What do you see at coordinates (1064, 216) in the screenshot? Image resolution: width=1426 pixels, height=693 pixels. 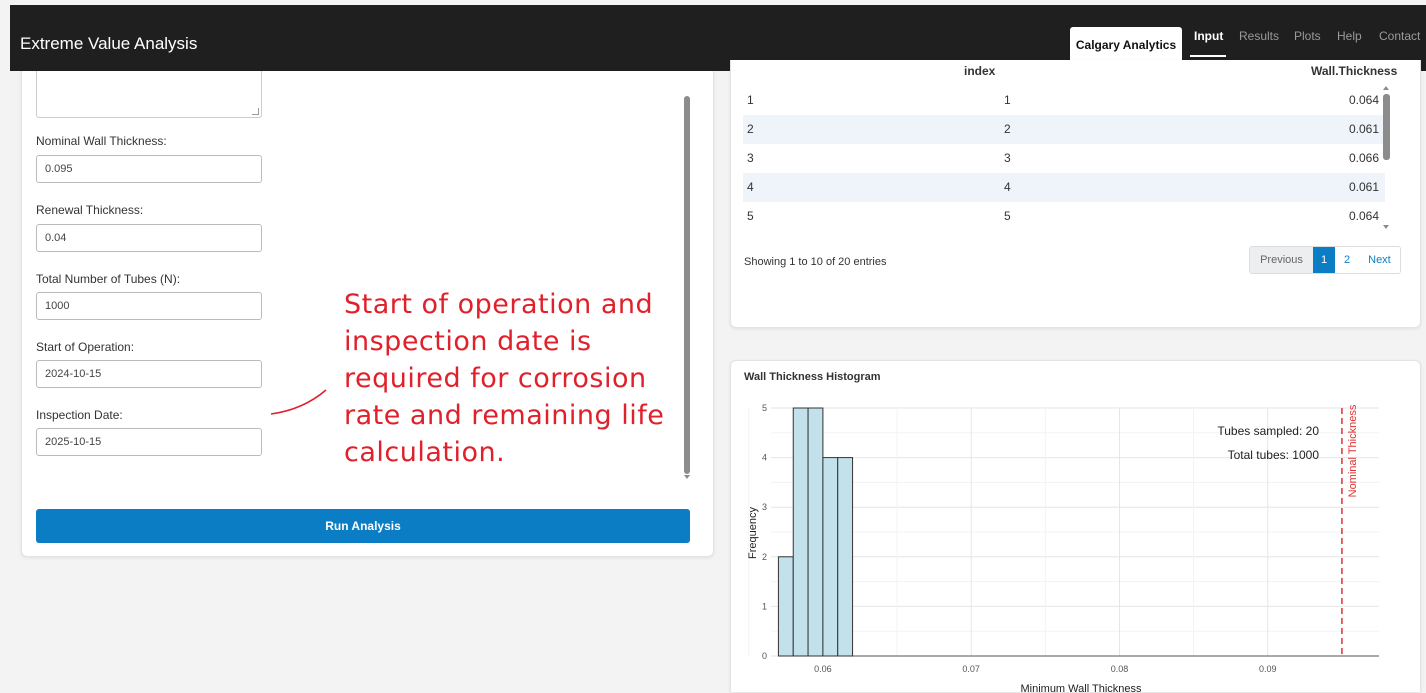 I see `table-row: 5 5 0.064` at bounding box center [1064, 216].